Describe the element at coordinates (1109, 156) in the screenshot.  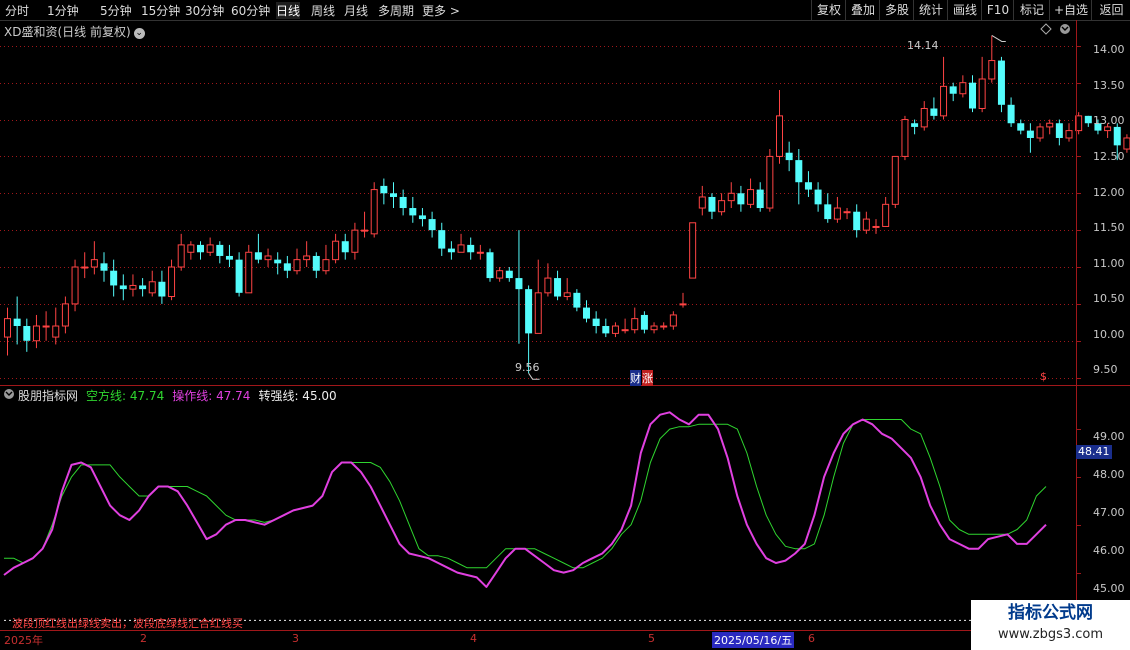
I see `price-tick: 12.50` at that location.